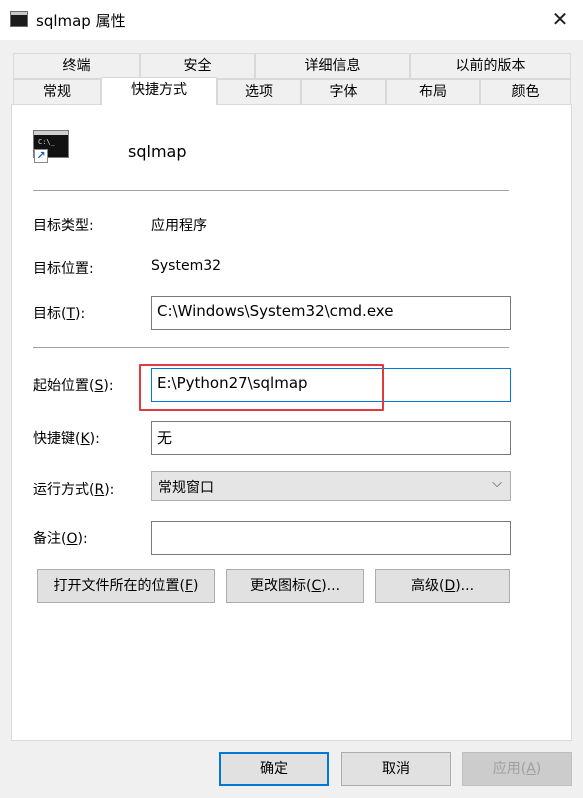  Describe the element at coordinates (81, 21) in the screenshot. I see `window-title: sqlmap 属性` at that location.